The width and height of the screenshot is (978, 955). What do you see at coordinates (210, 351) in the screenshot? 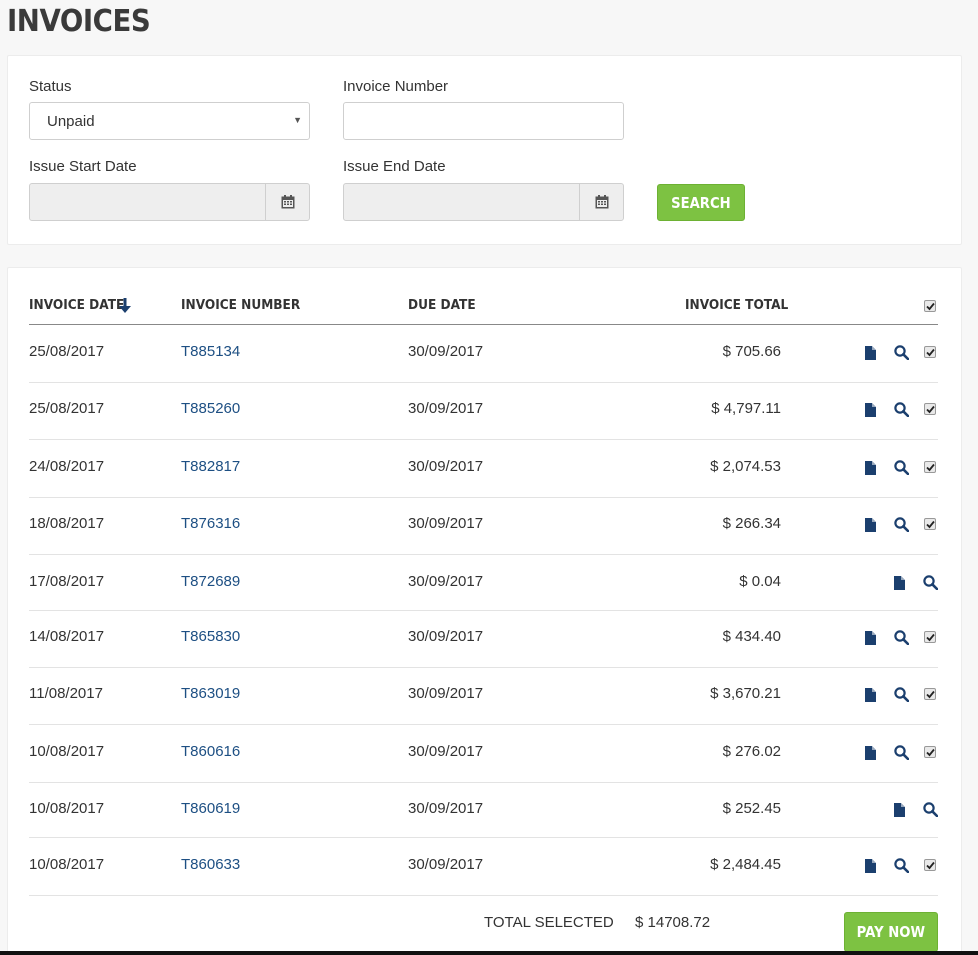
I see `invoice-number-link: T885134` at bounding box center [210, 351].